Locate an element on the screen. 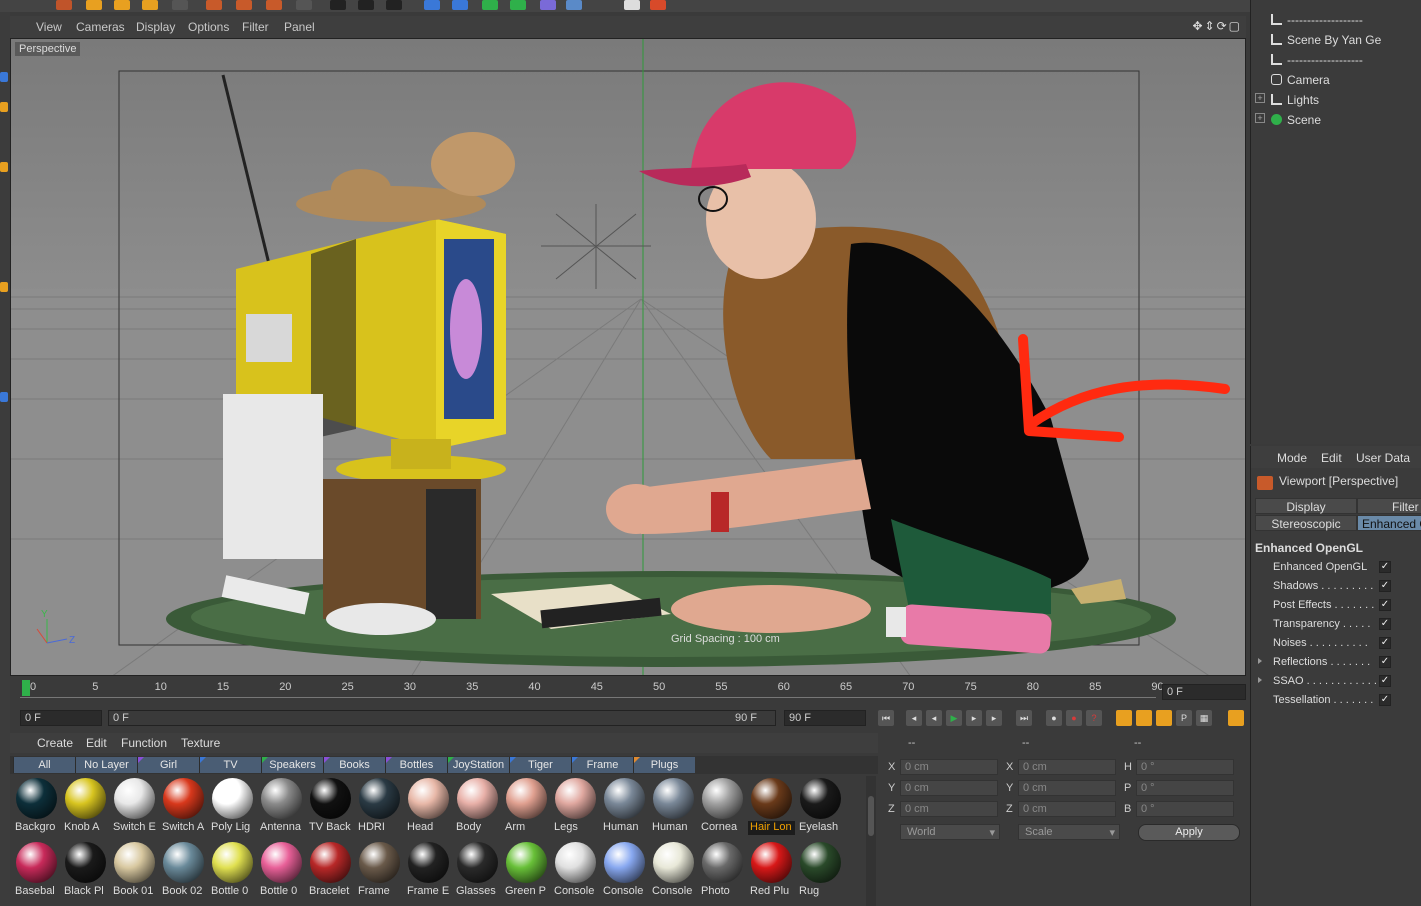 The width and height of the screenshot is (1421, 906). mode-icon is located at coordinates (4, 77).